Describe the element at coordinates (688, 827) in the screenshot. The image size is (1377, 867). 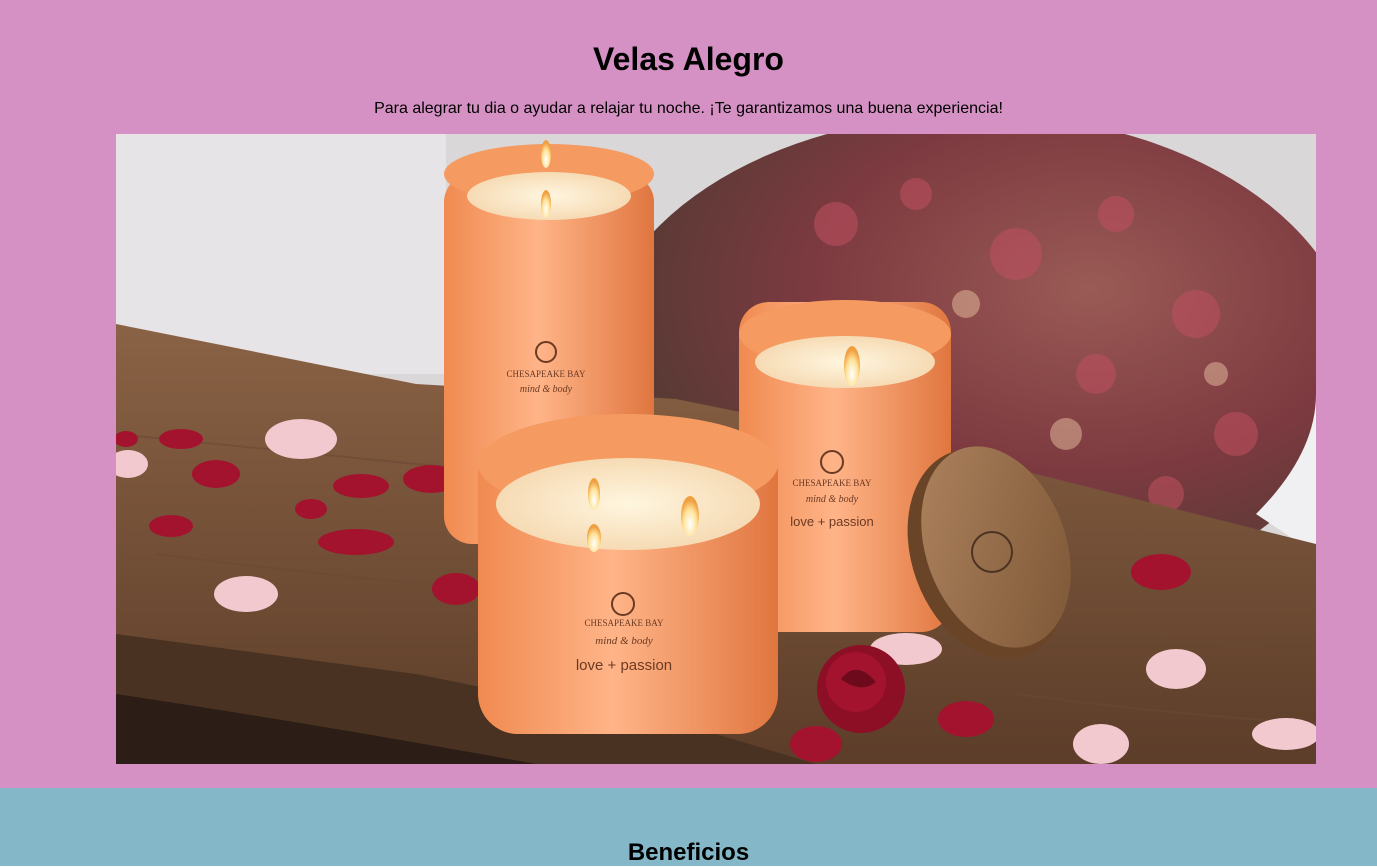
I see `benefits-section: Beneficios` at that location.